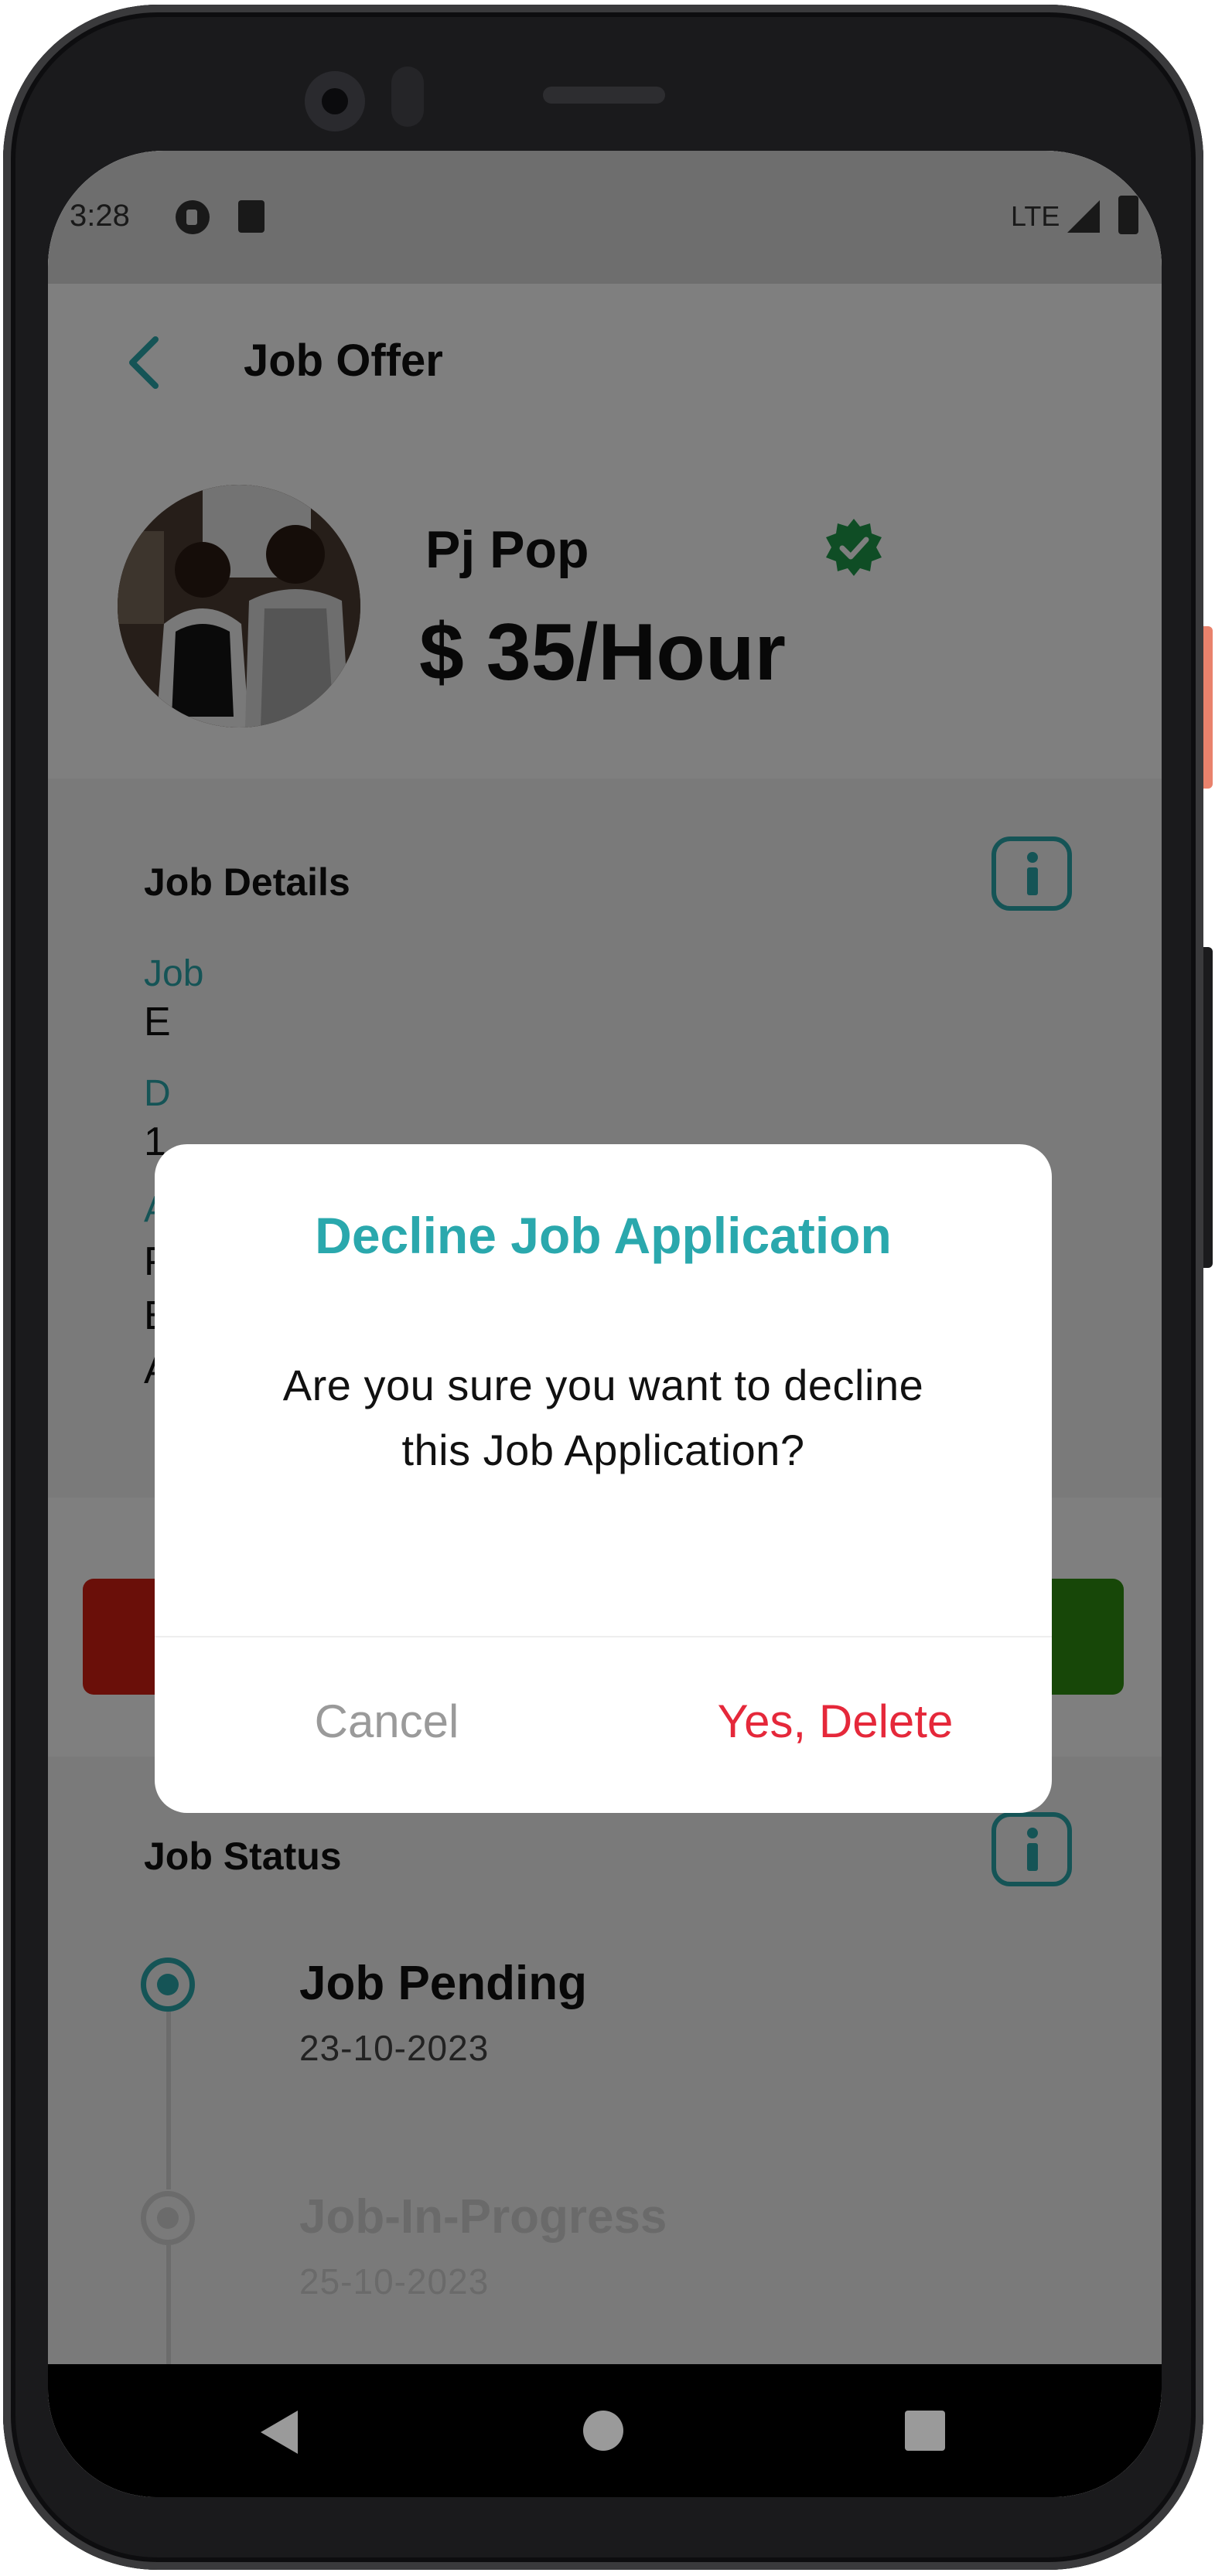 Image resolution: width=1215 pixels, height=2576 pixels. I want to click on front-camera, so click(335, 101).